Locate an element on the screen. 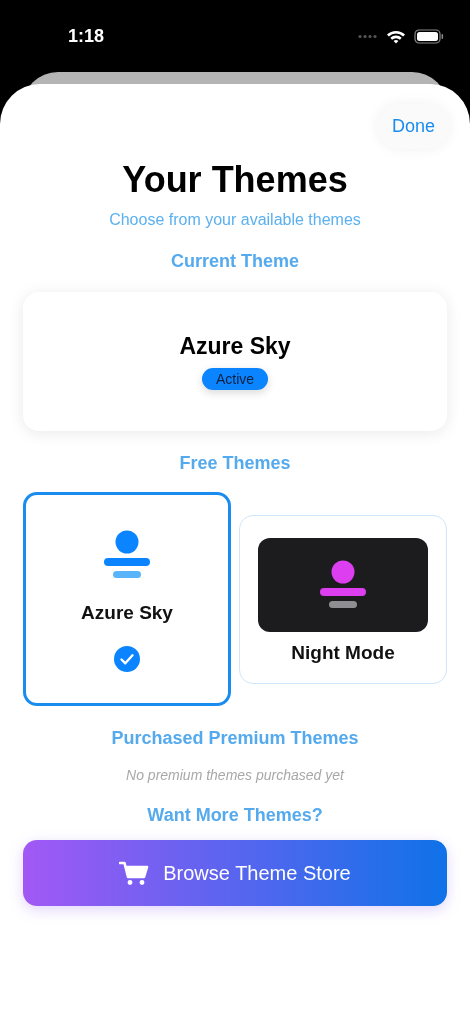 This screenshot has height=1024, width=470. browse-store-button: Browse Theme Store is located at coordinates (235, 873).